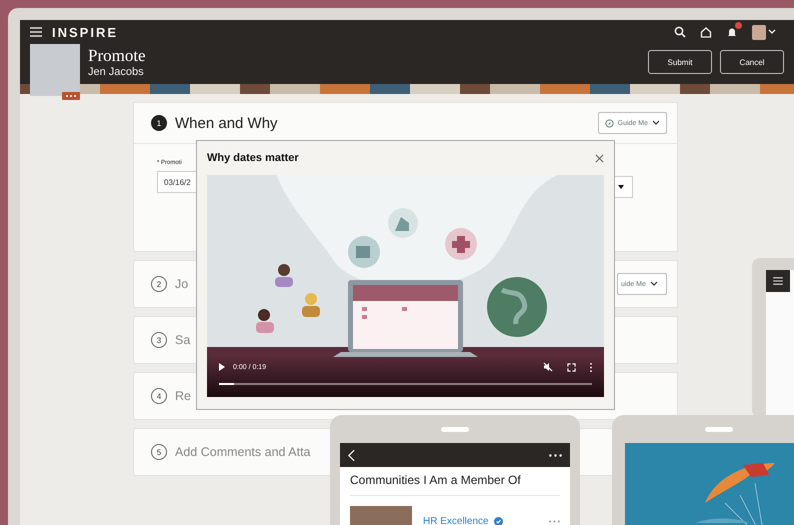  Describe the element at coordinates (455, 484) in the screenshot. I see `list-title: Communities I Am a Member Of` at that location.